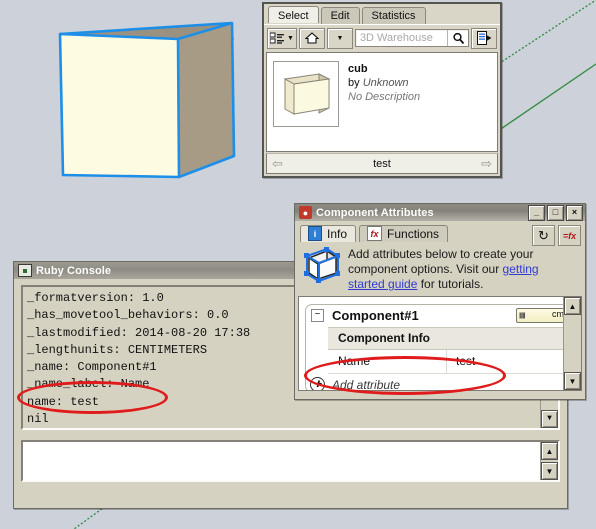 The height and width of the screenshot is (529, 596). Describe the element at coordinates (486, 164) in the screenshot. I see `arrow-right-icon: ⇨` at that location.